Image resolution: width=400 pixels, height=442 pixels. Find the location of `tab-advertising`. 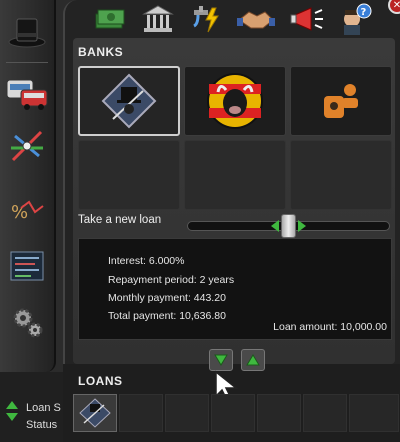

tab-advertising is located at coordinates (307, 19).